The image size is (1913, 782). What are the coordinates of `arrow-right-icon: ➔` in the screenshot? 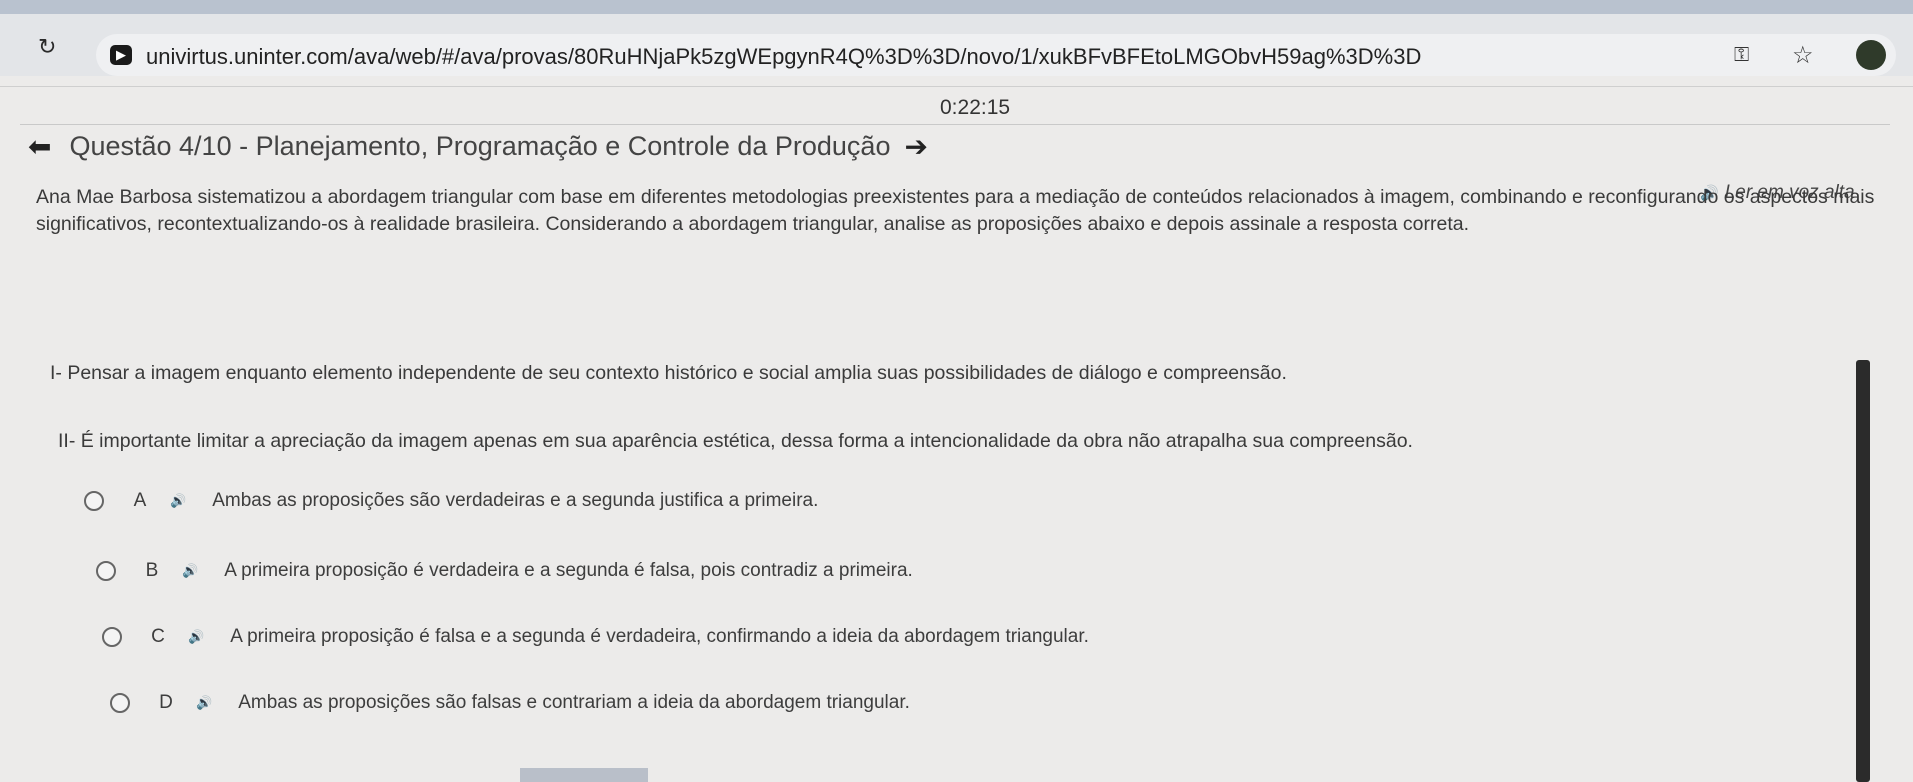 It's located at (915, 146).